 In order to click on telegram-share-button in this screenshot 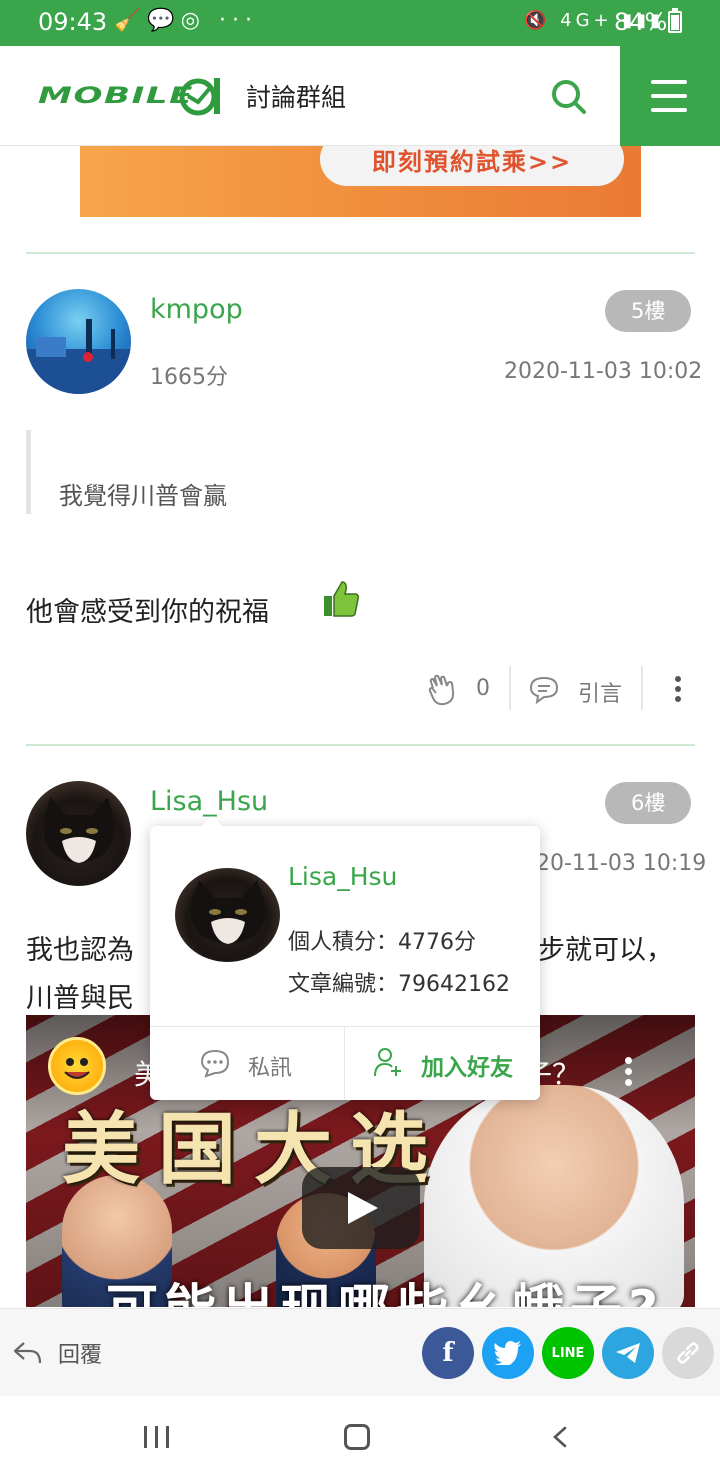, I will do `click(628, 1353)`.